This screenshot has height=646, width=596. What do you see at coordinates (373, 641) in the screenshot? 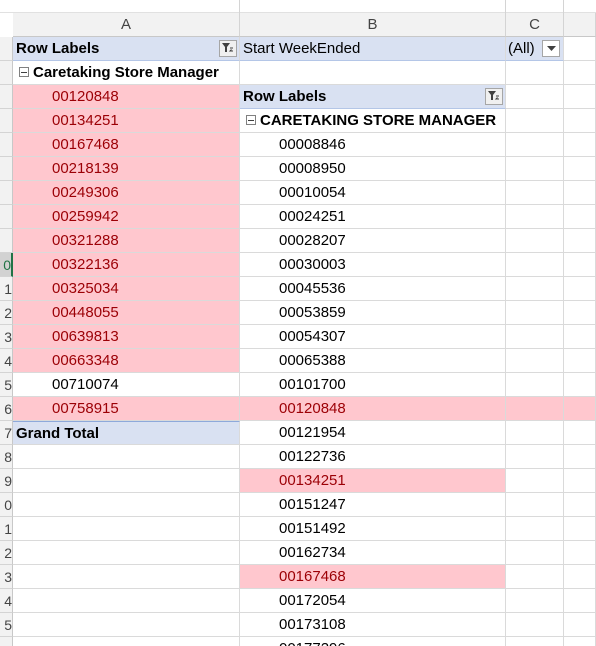
I see `pivot2-item: 00177296` at bounding box center [373, 641].